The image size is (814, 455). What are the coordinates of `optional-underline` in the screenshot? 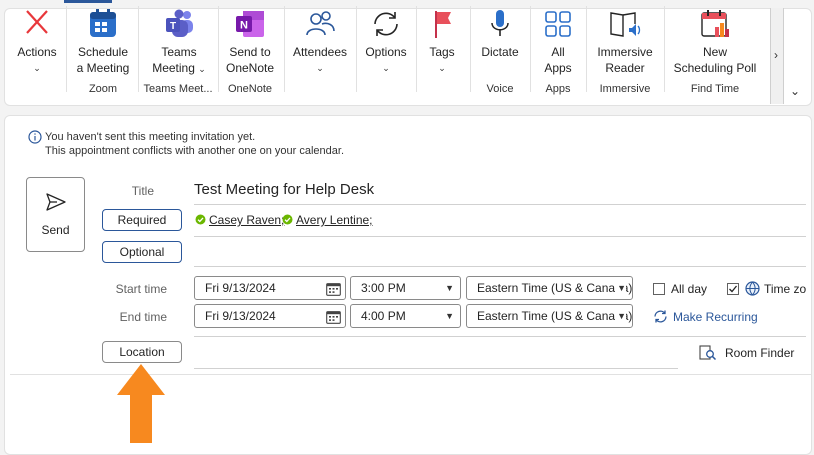 It's located at (500, 266).